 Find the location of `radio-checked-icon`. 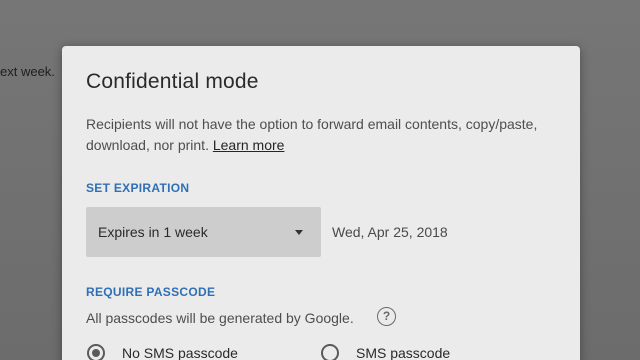

radio-checked-icon is located at coordinates (96, 352).